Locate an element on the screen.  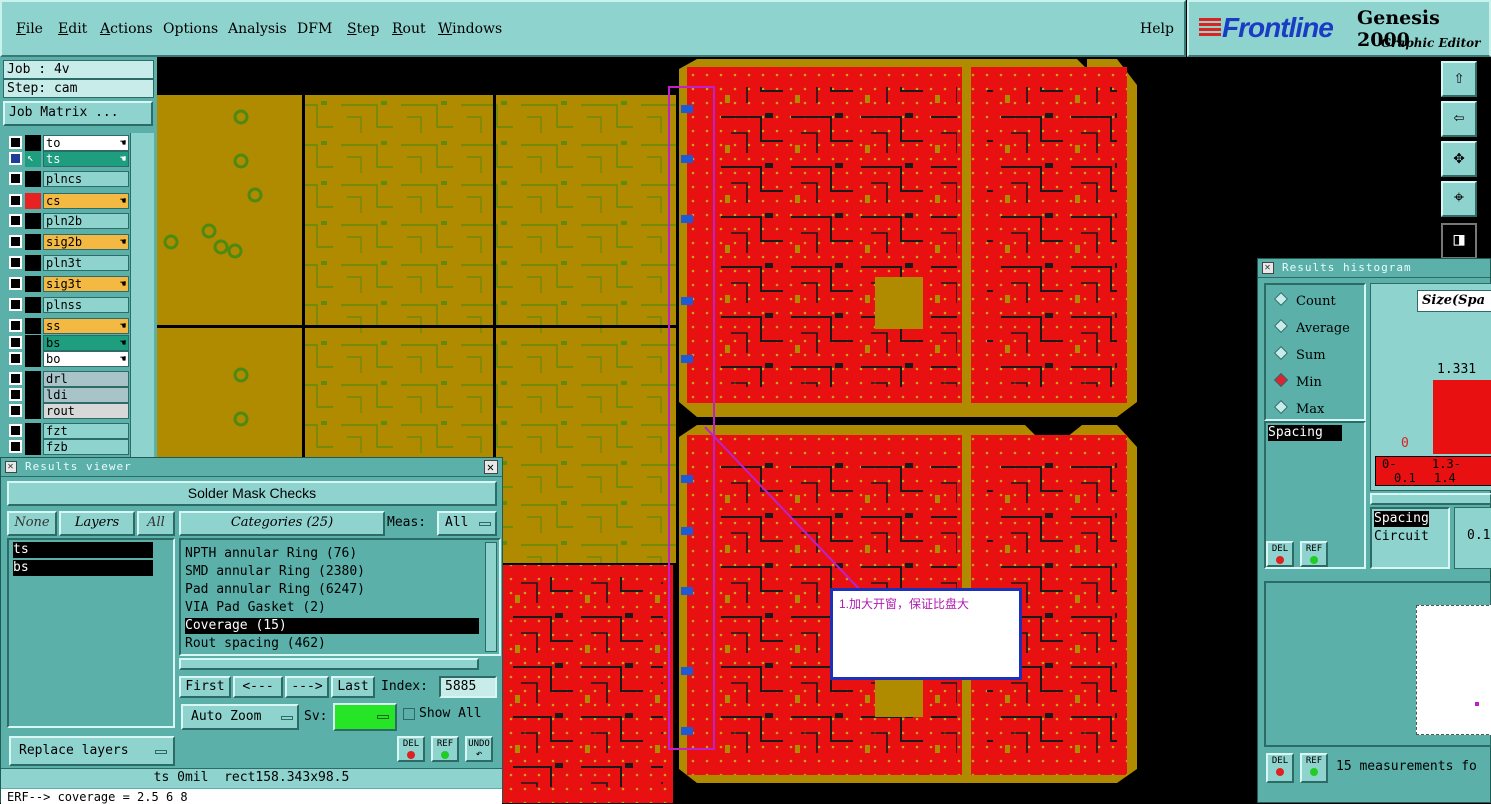
stat-option-sum: Sum is located at coordinates (1299, 355).